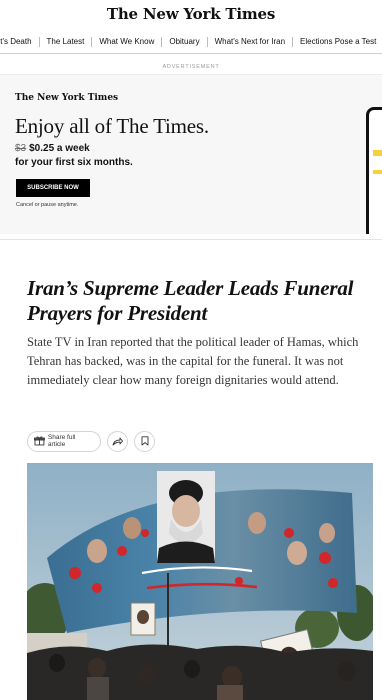 The width and height of the screenshot is (382, 700). What do you see at coordinates (191, 239) in the screenshot?
I see `section-divider` at bounding box center [191, 239].